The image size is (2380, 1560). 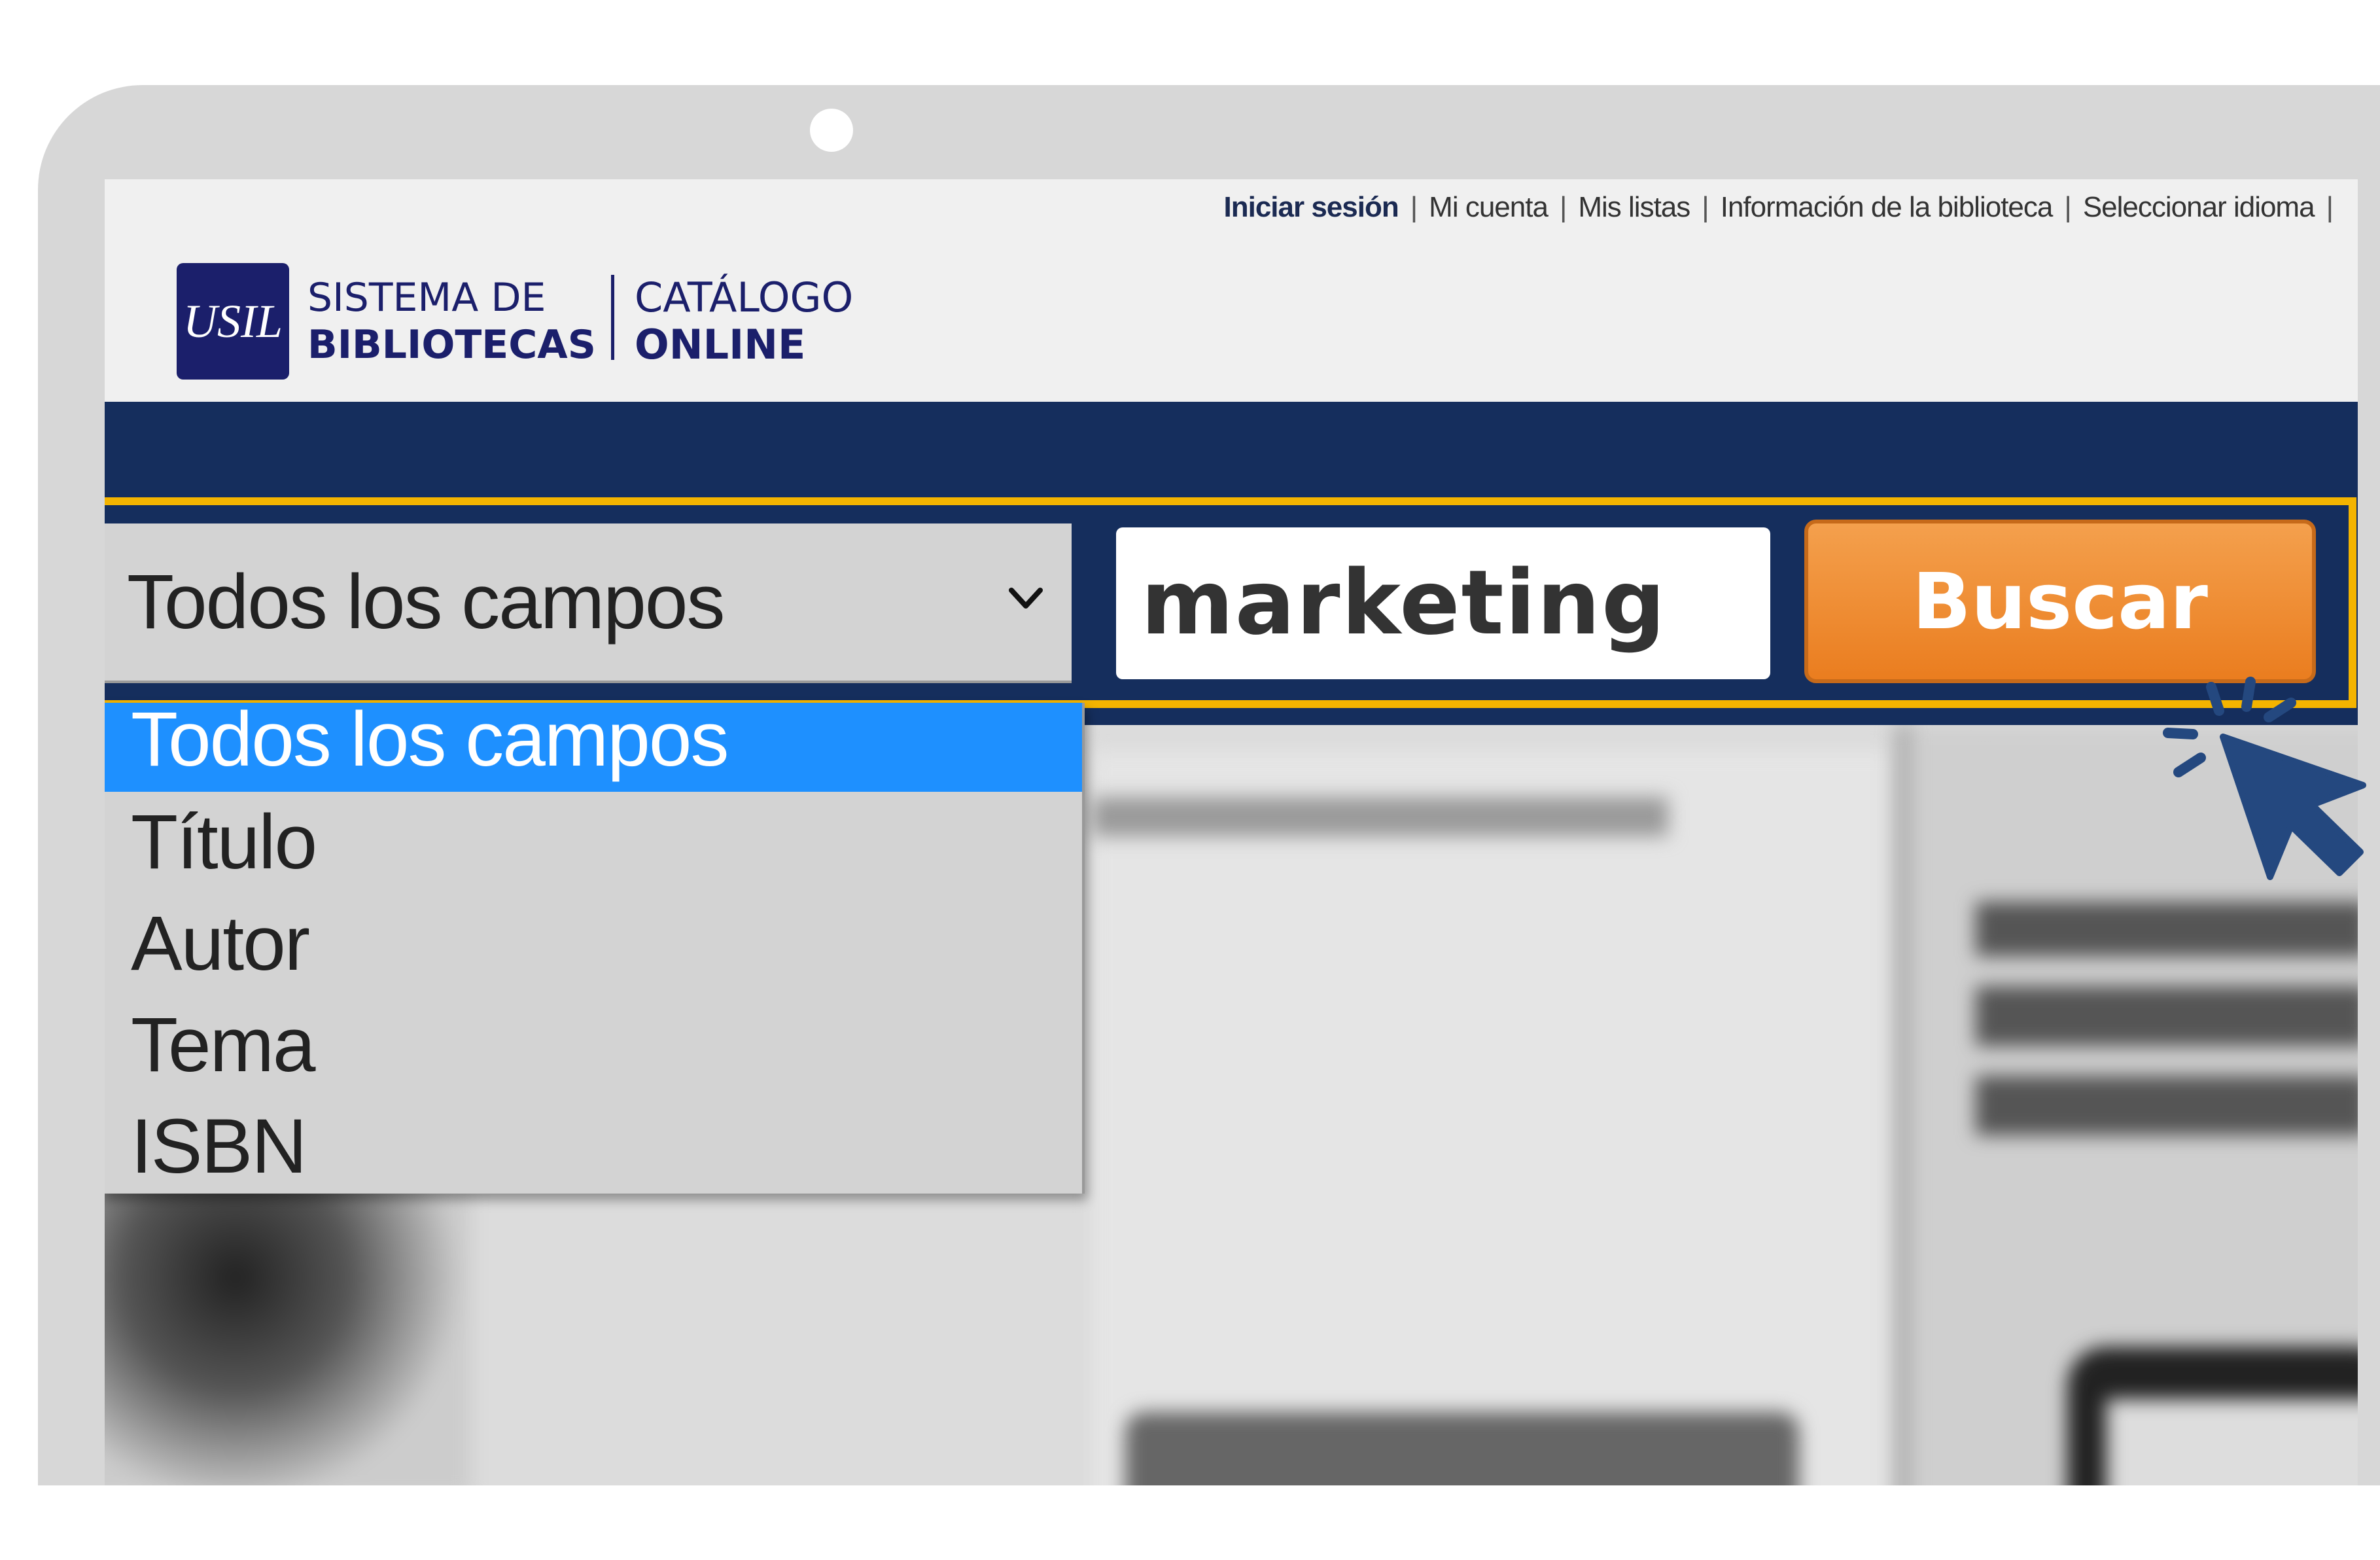 What do you see at coordinates (2199, 207) in the screenshot?
I see `select-language-link: Seleccionar idioma` at bounding box center [2199, 207].